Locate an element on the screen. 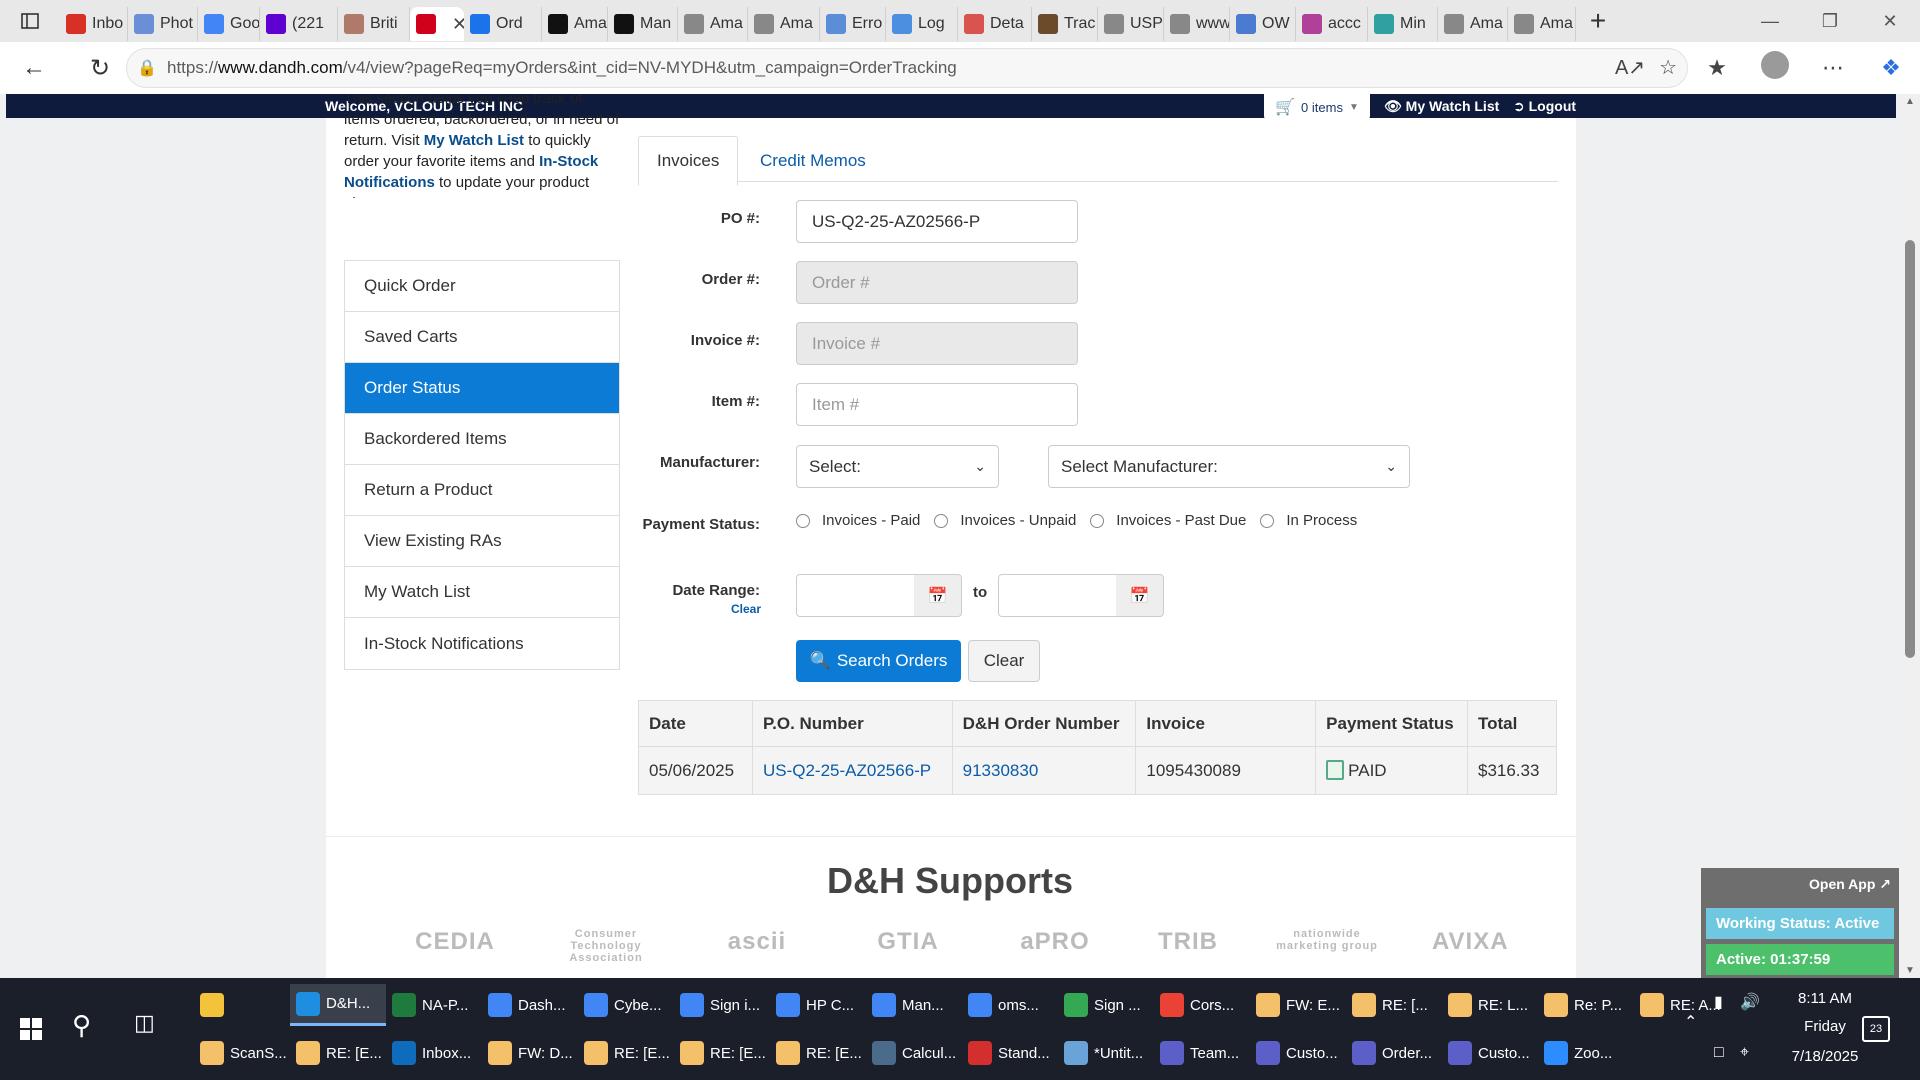 This screenshot has width=1920, height=1080. browser-tab: Erro is located at coordinates (853, 24).